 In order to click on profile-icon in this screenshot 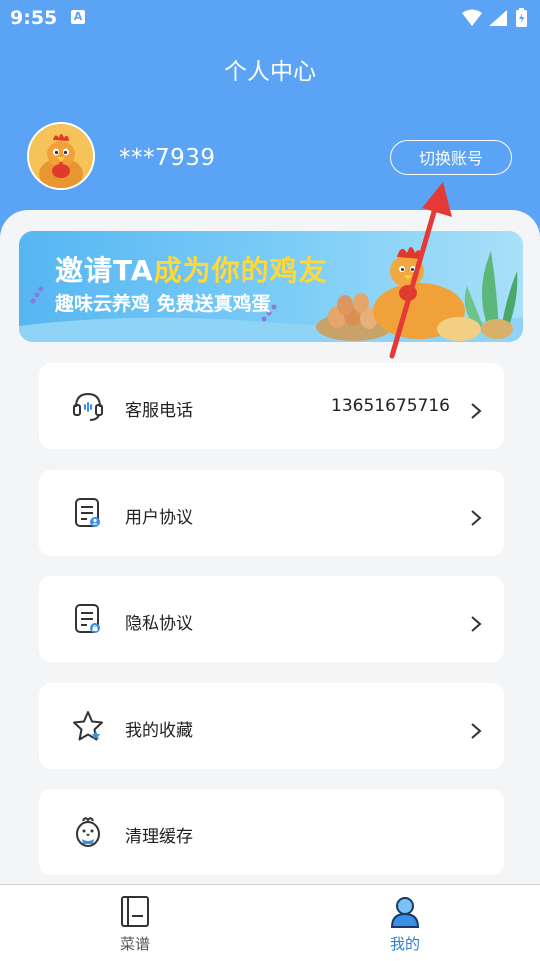, I will do `click(405, 912)`.